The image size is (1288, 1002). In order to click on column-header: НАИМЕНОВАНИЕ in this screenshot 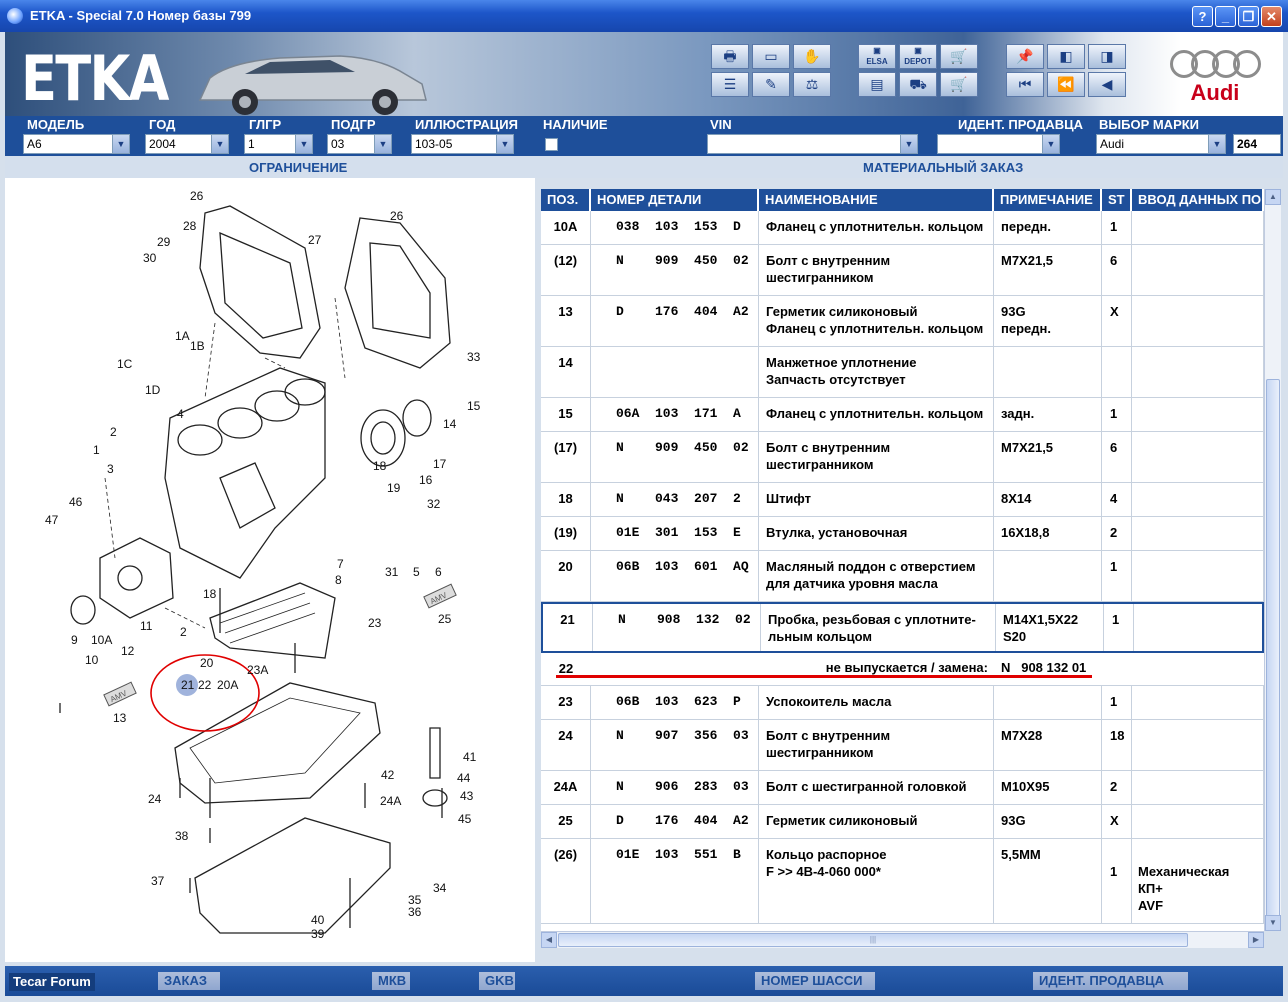, I will do `click(876, 200)`.